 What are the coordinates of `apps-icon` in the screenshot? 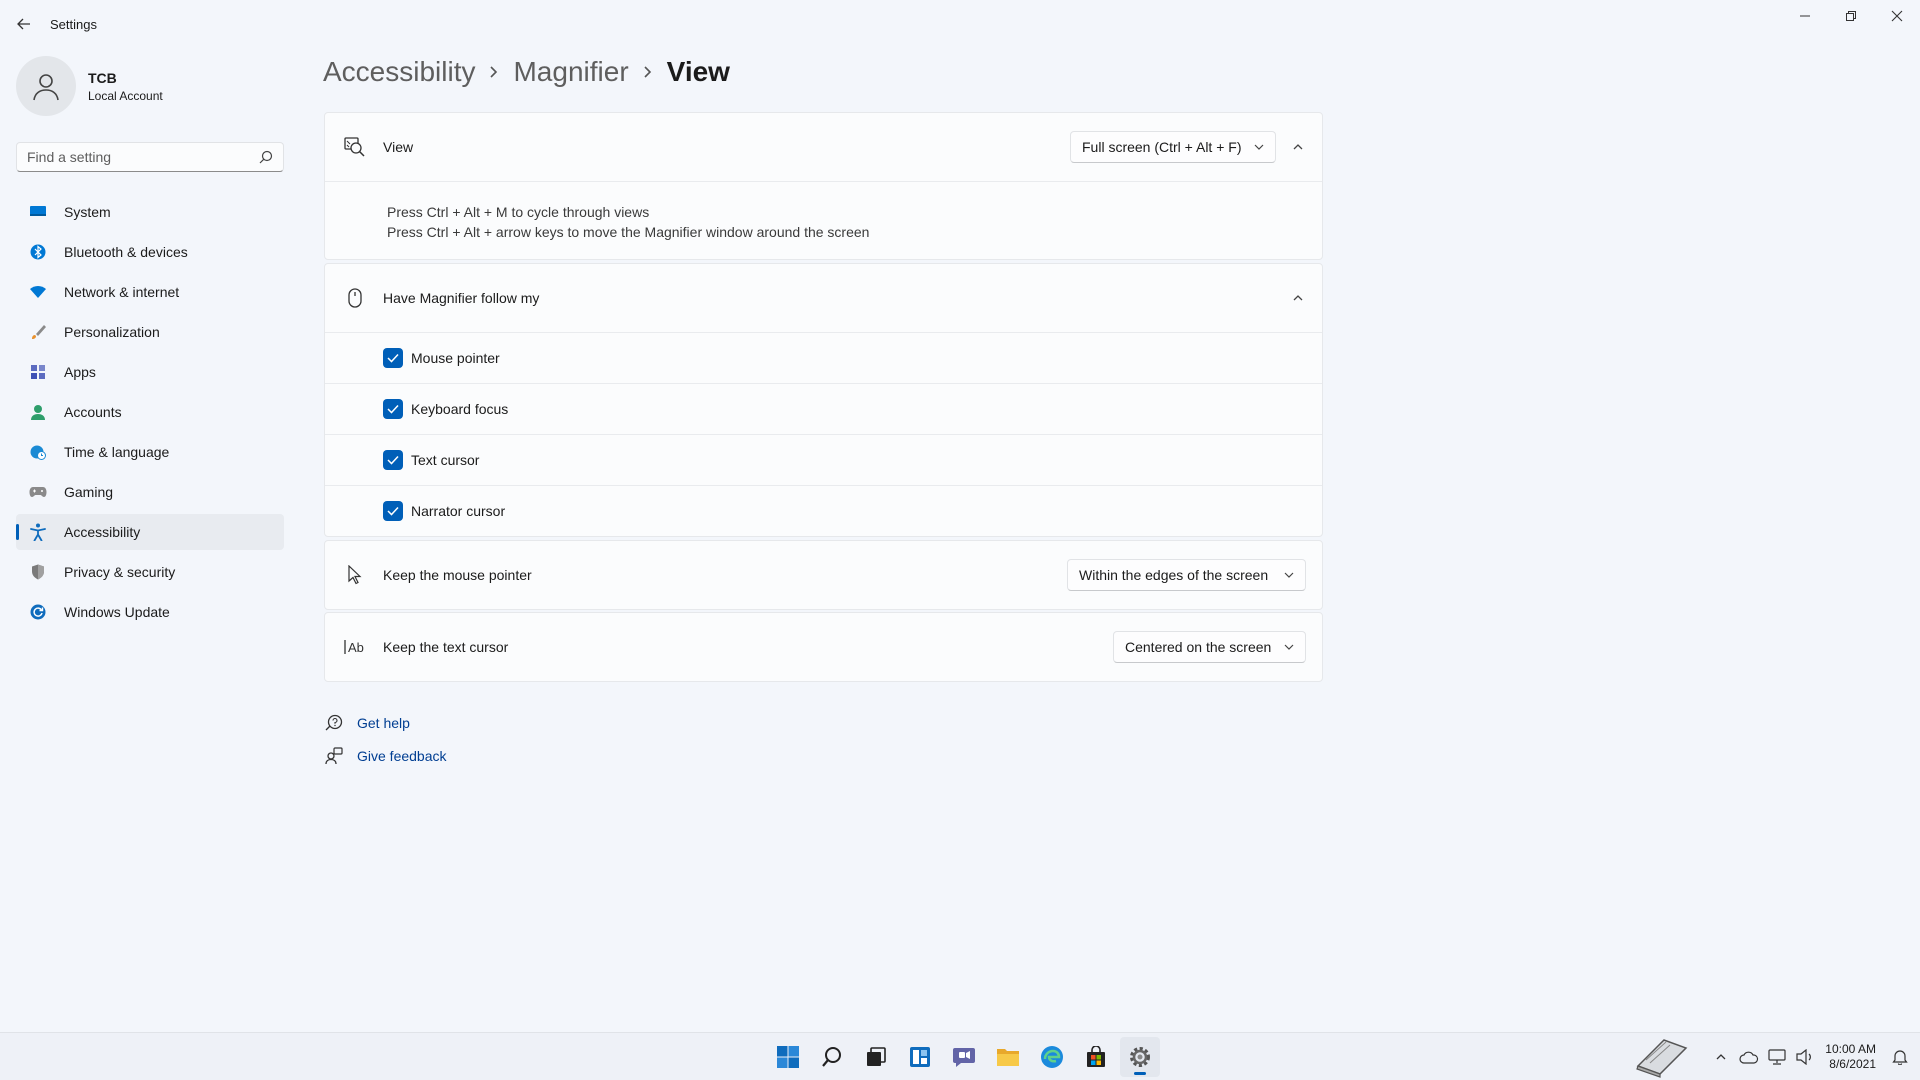 It's located at (38, 372).